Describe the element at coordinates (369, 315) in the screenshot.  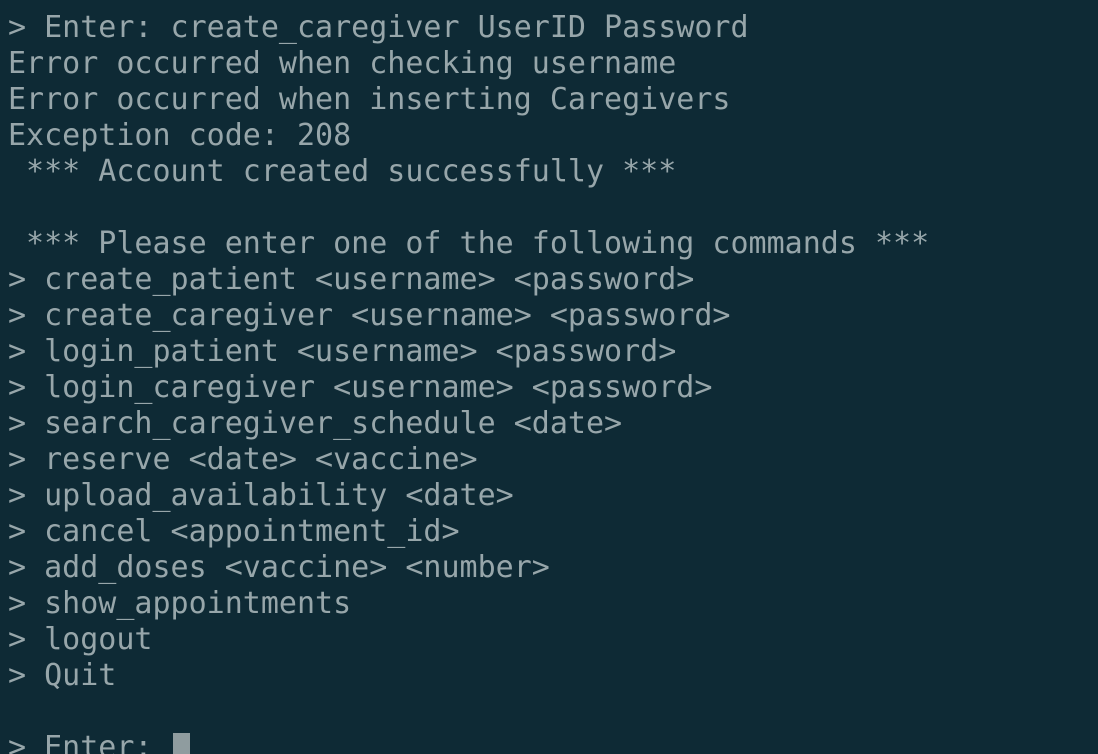
I see `terminal-line: > create_caregiver <username> <password>` at that location.